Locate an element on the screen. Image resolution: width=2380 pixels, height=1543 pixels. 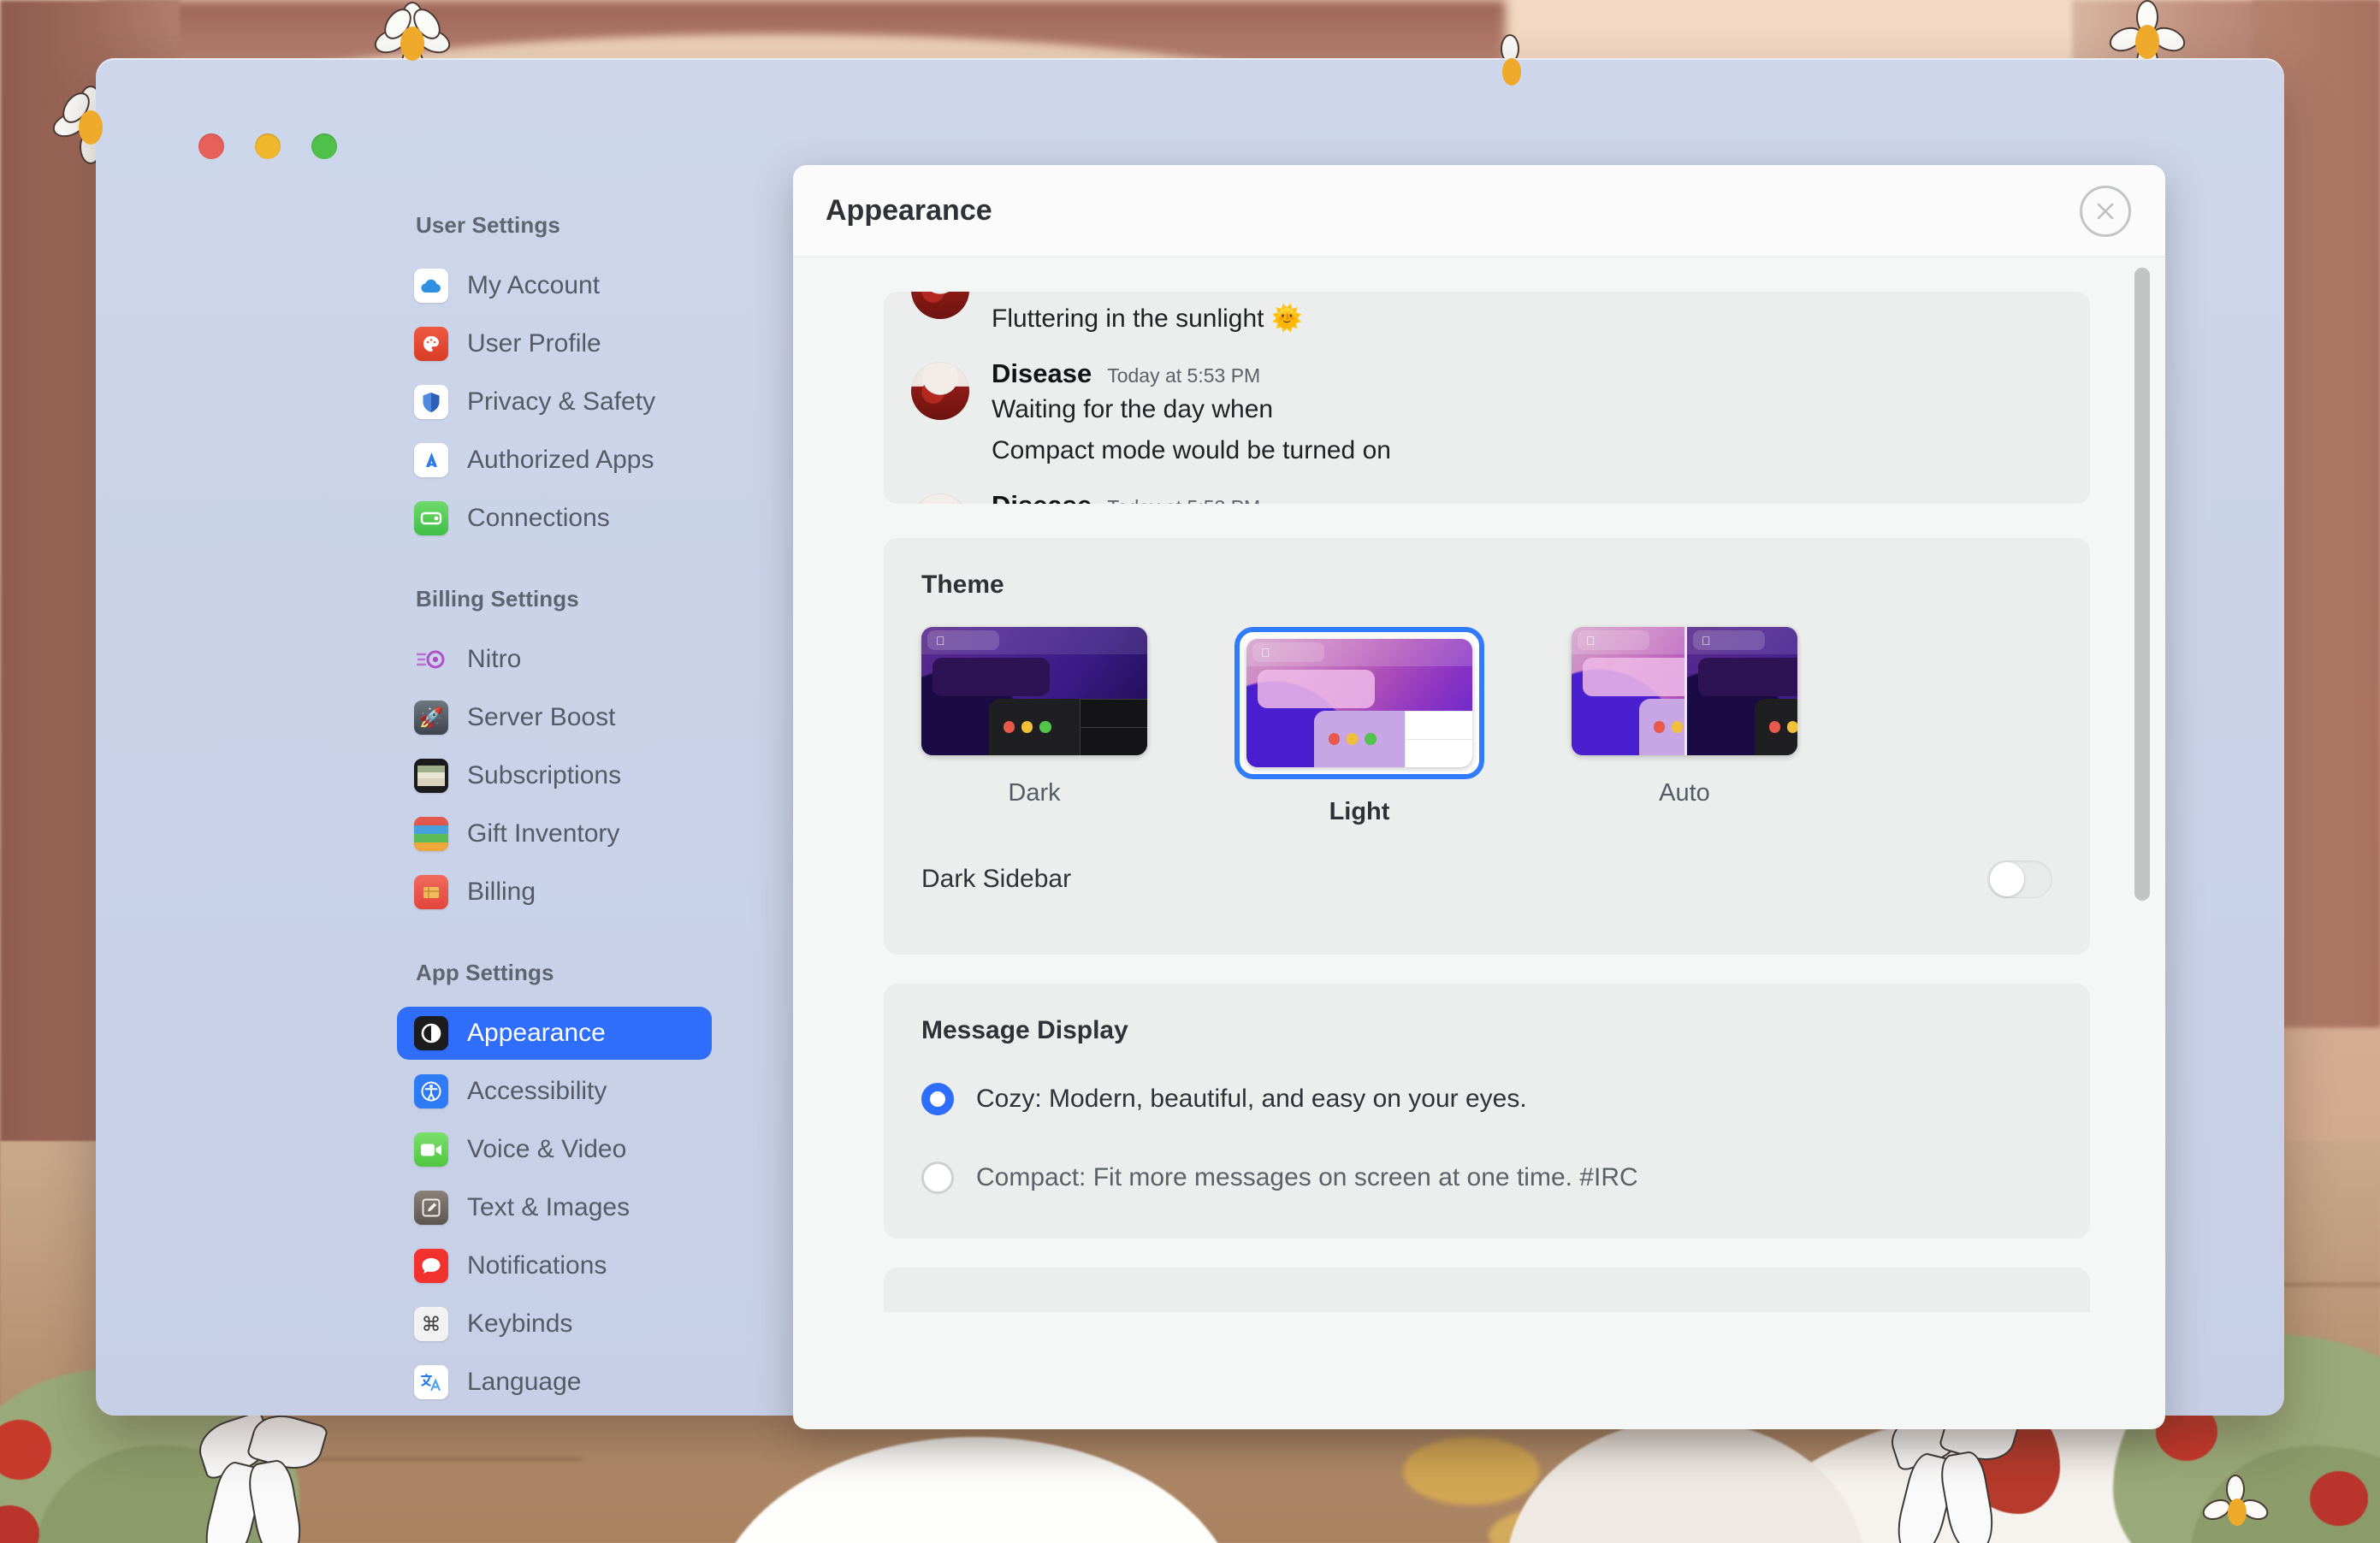
close-icon is located at coordinates (2106, 211).